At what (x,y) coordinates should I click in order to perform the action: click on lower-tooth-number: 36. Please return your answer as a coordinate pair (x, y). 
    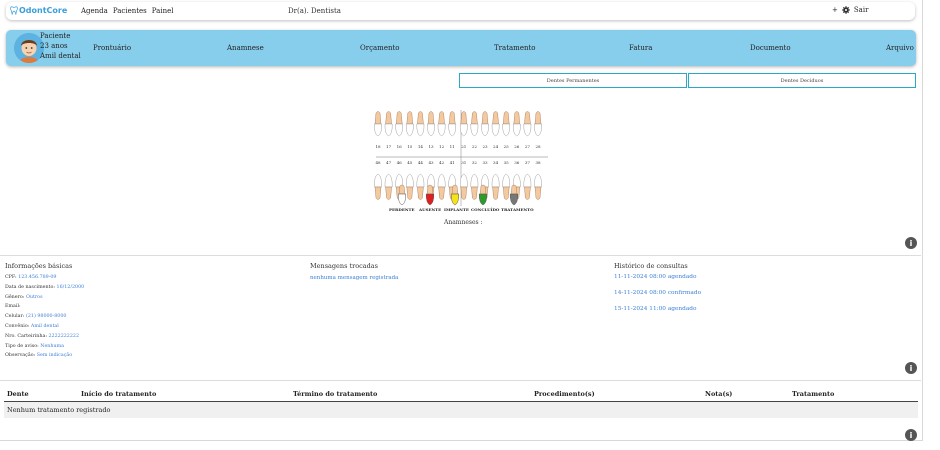
    Looking at the image, I should click on (517, 162).